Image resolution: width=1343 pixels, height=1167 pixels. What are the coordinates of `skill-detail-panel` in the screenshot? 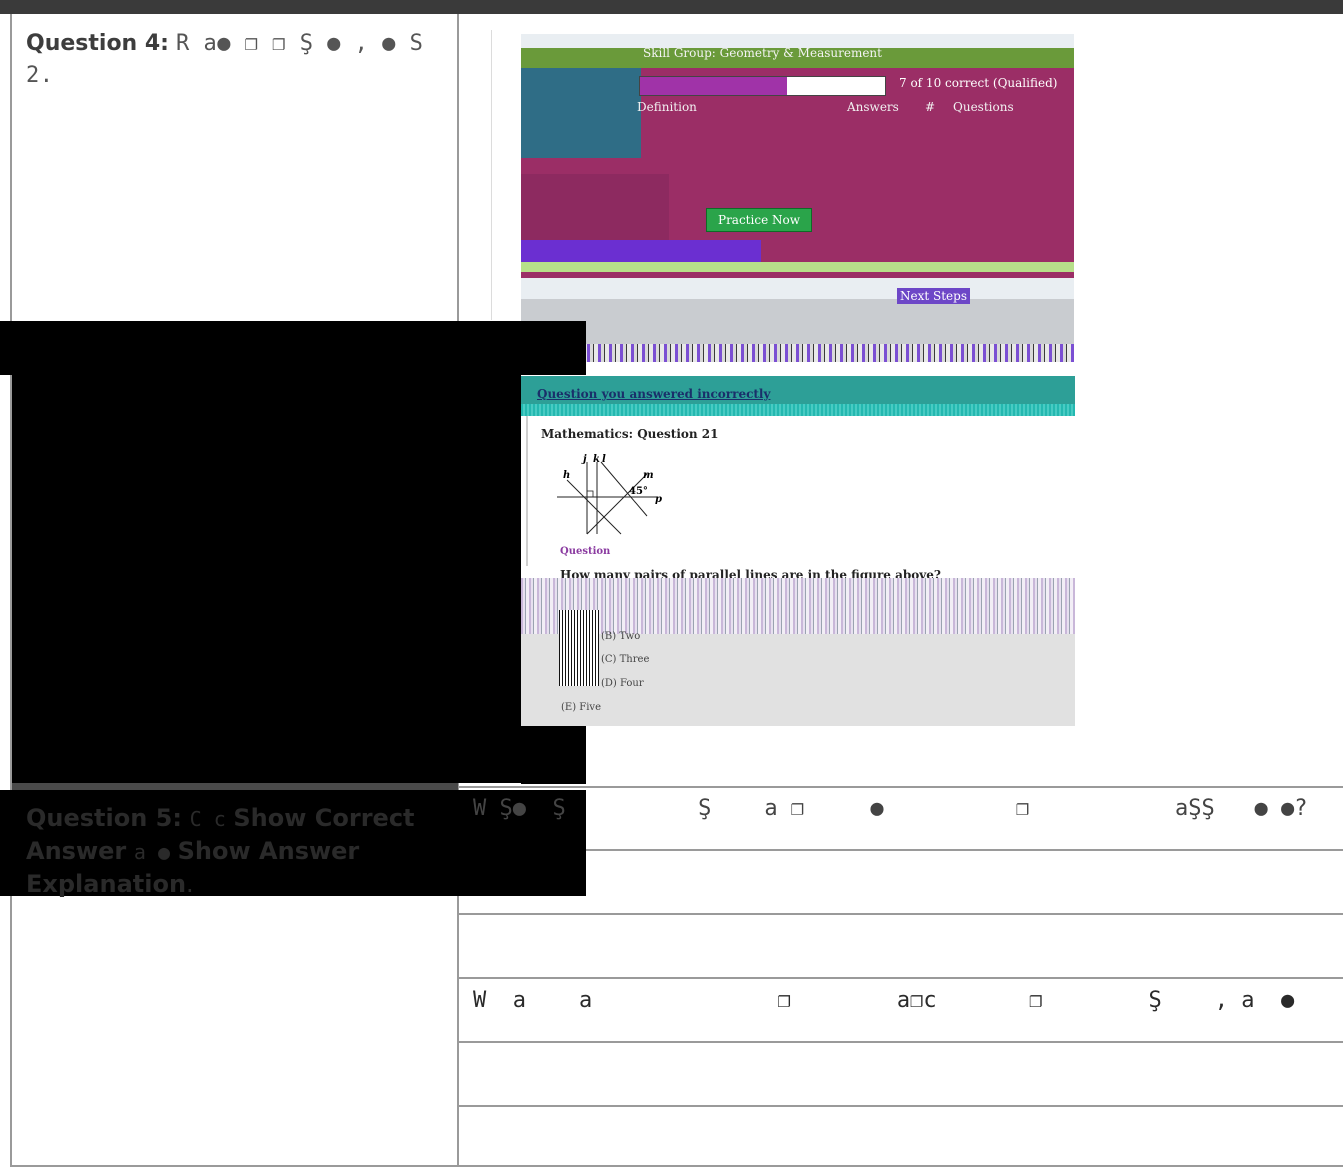 It's located at (595, 207).